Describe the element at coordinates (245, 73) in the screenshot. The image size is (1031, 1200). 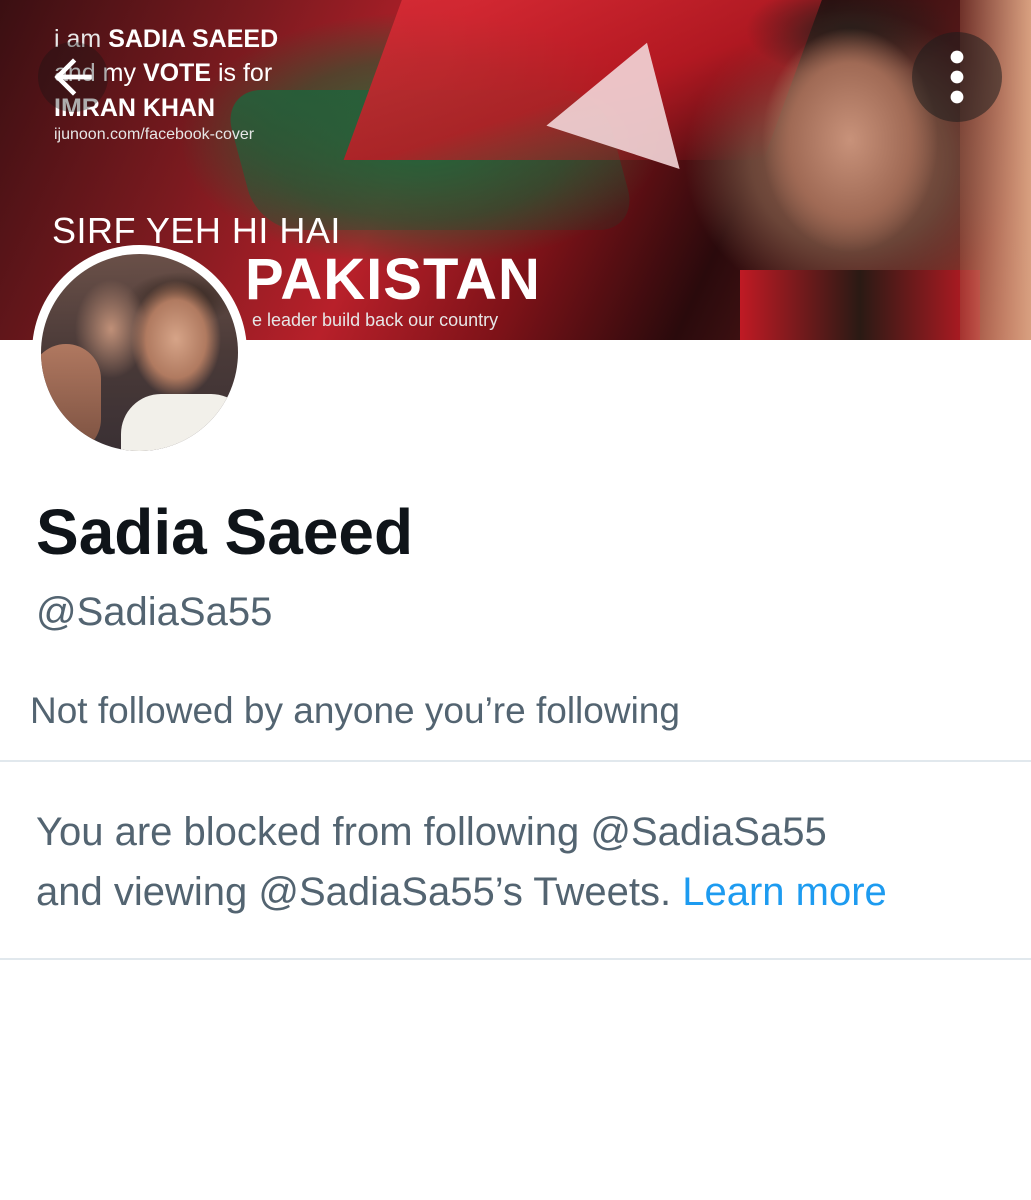
I see `banner-text-is-for: is for` at that location.